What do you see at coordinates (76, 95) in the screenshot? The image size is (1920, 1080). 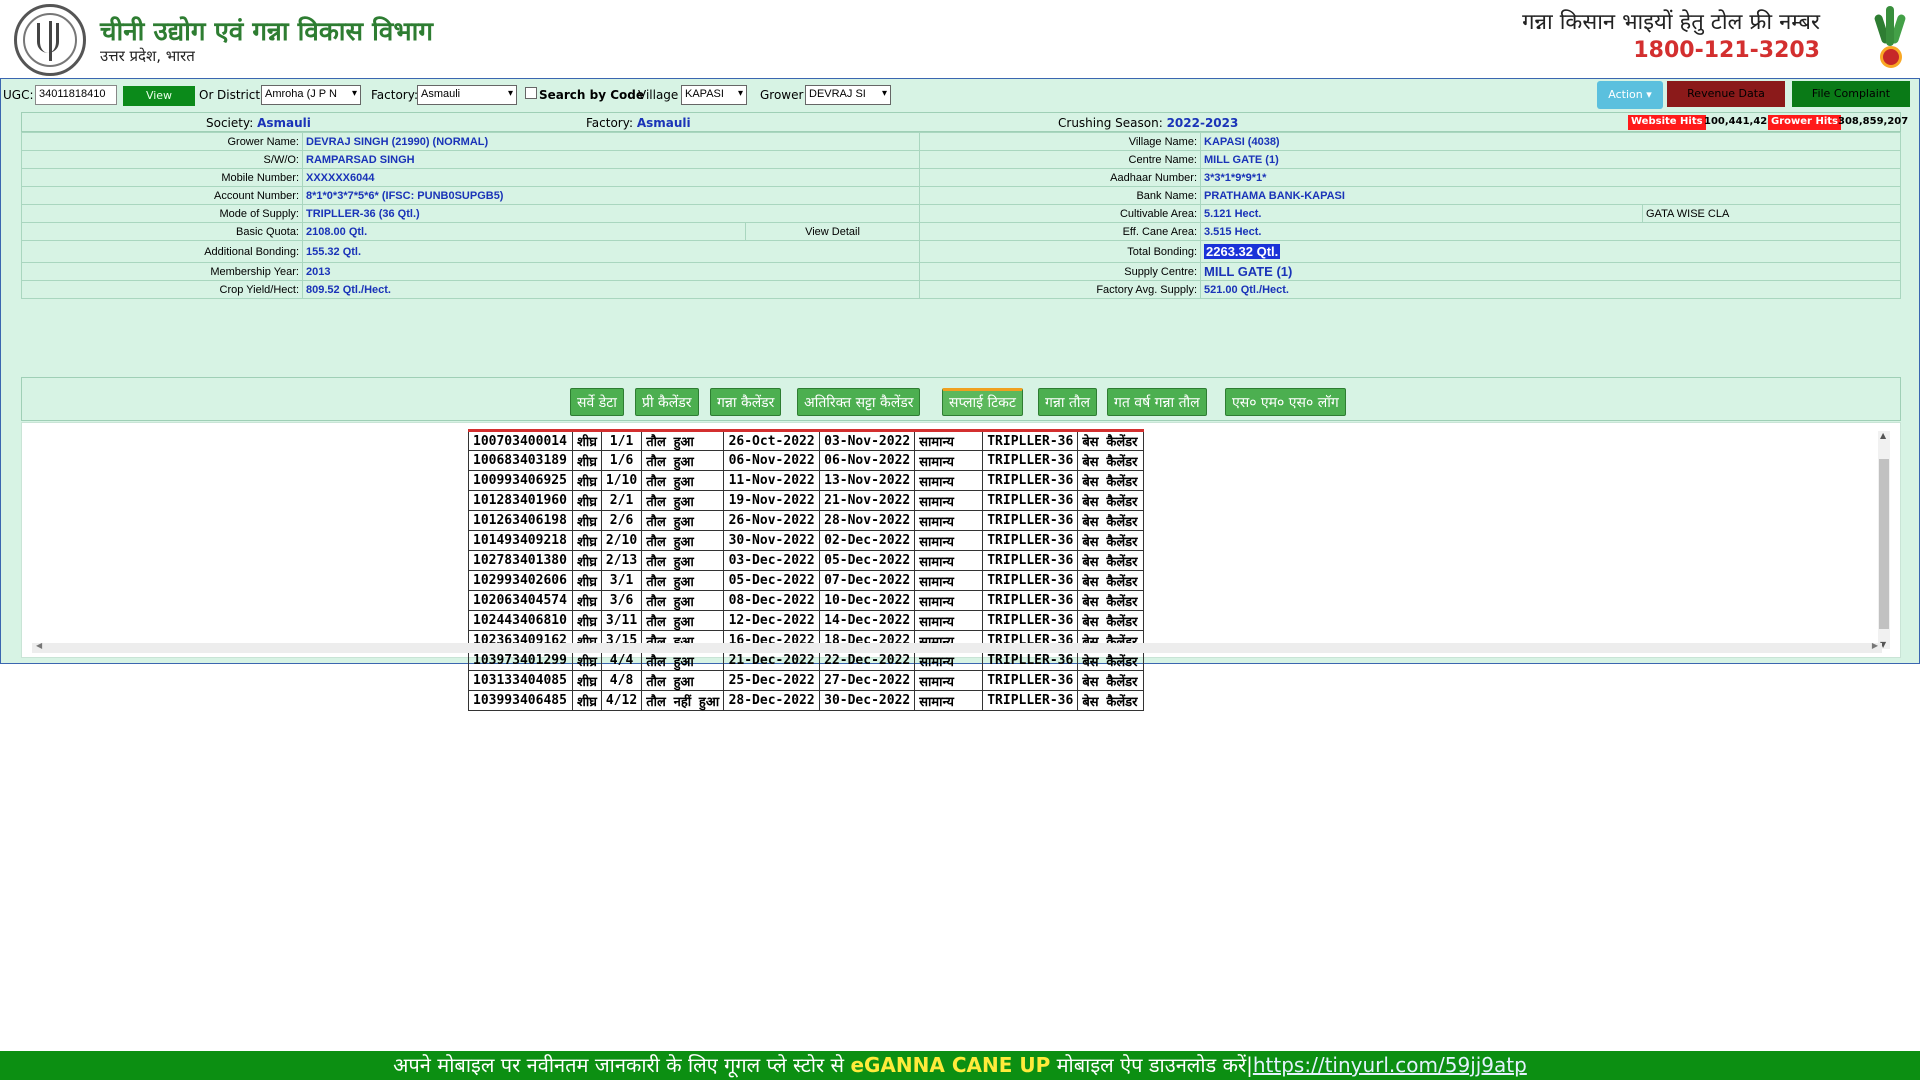 I see `ugc-input: 34011818410` at bounding box center [76, 95].